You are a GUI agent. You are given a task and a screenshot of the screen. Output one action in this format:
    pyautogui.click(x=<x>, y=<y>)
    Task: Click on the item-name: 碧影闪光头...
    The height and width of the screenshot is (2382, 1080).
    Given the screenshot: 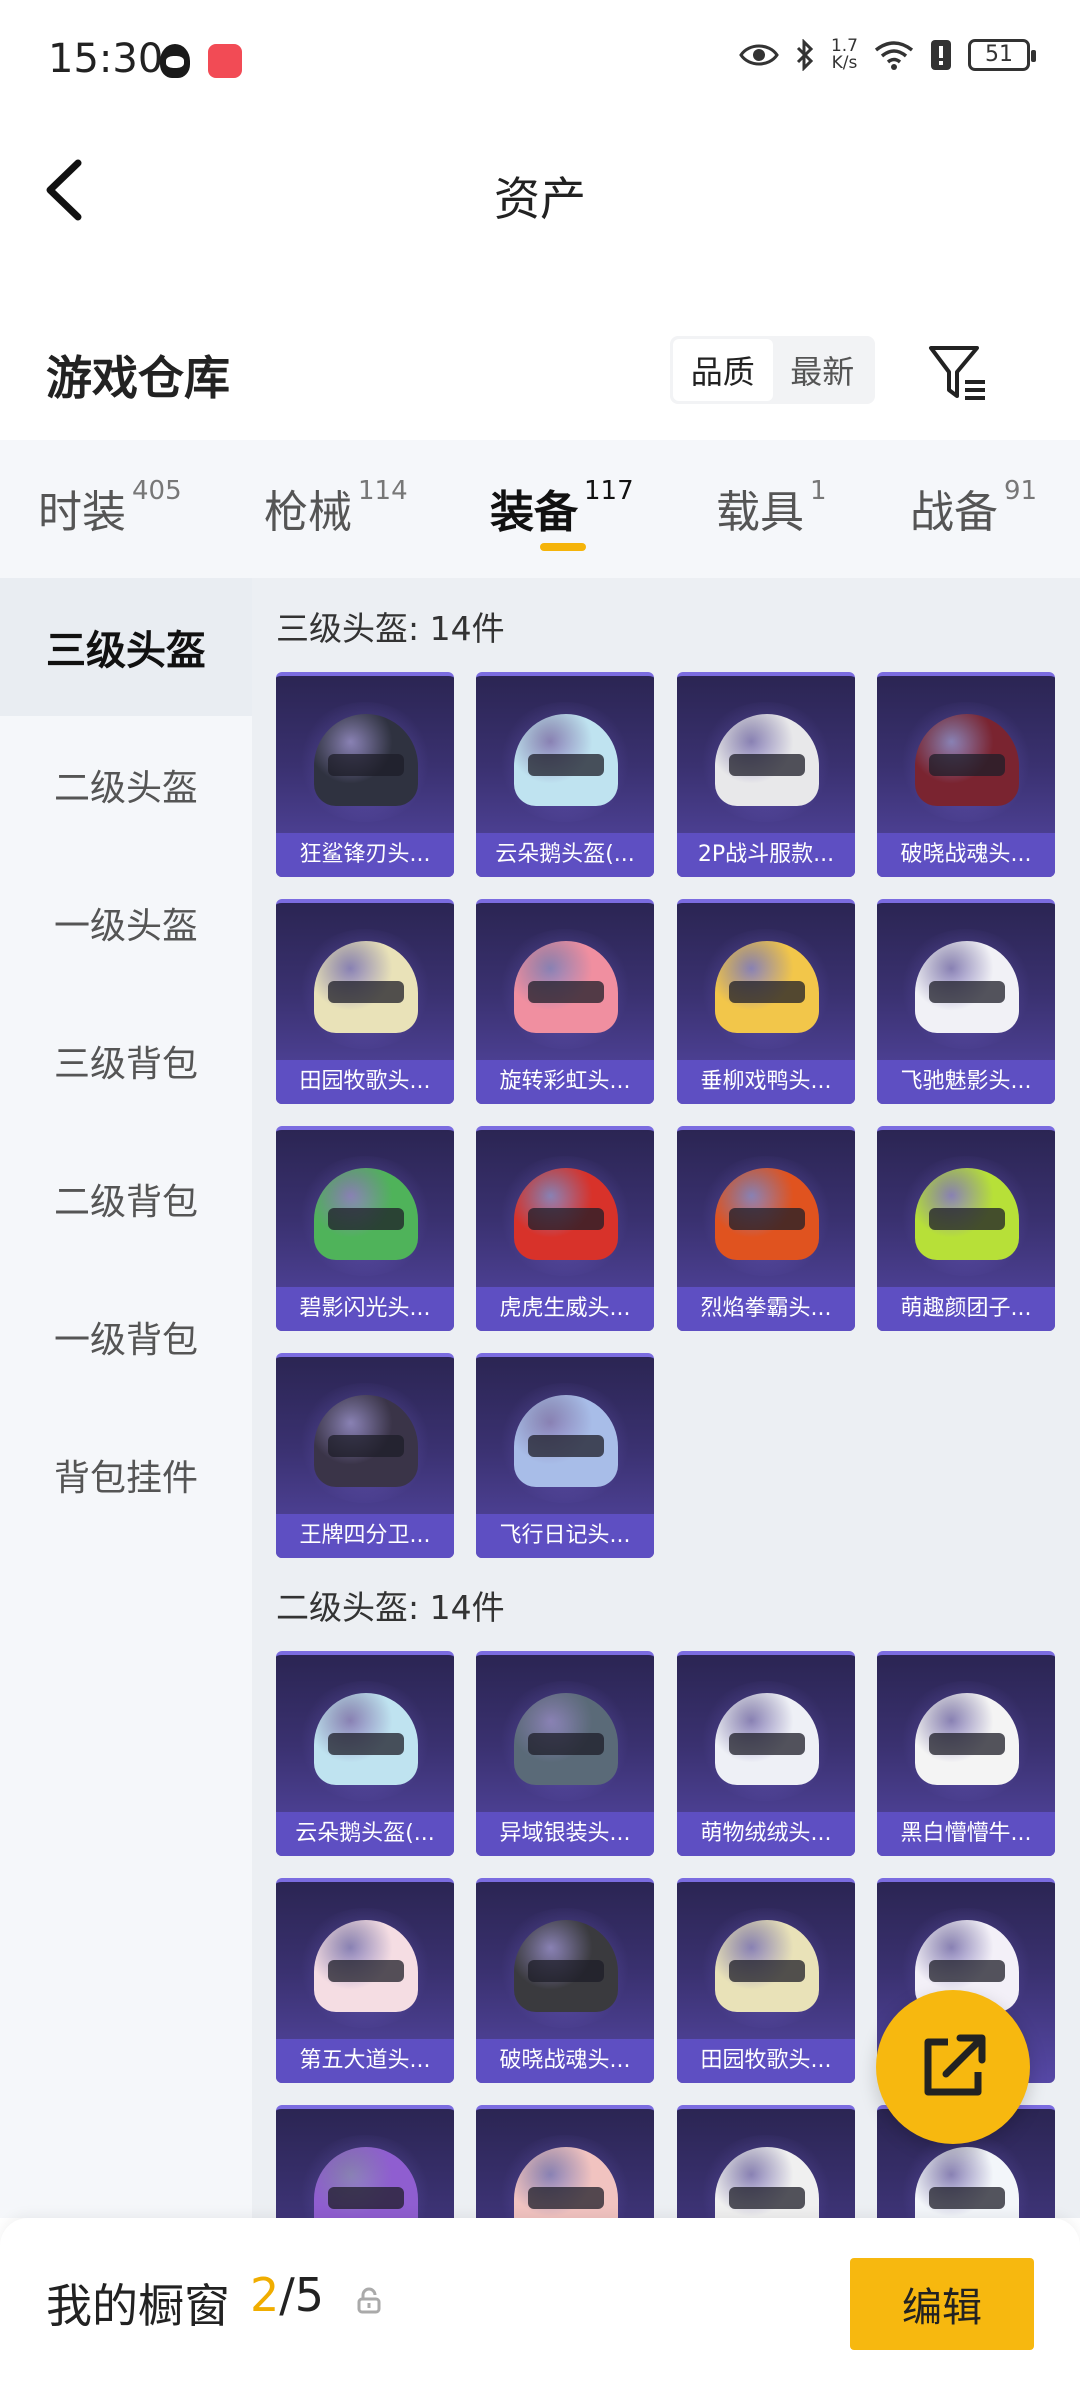 What is the action you would take?
    pyautogui.click(x=365, y=1309)
    